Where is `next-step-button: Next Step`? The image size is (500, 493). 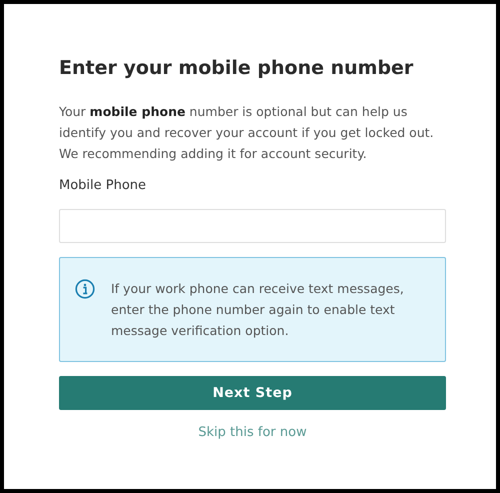
next-step-button: Next Step is located at coordinates (252, 393).